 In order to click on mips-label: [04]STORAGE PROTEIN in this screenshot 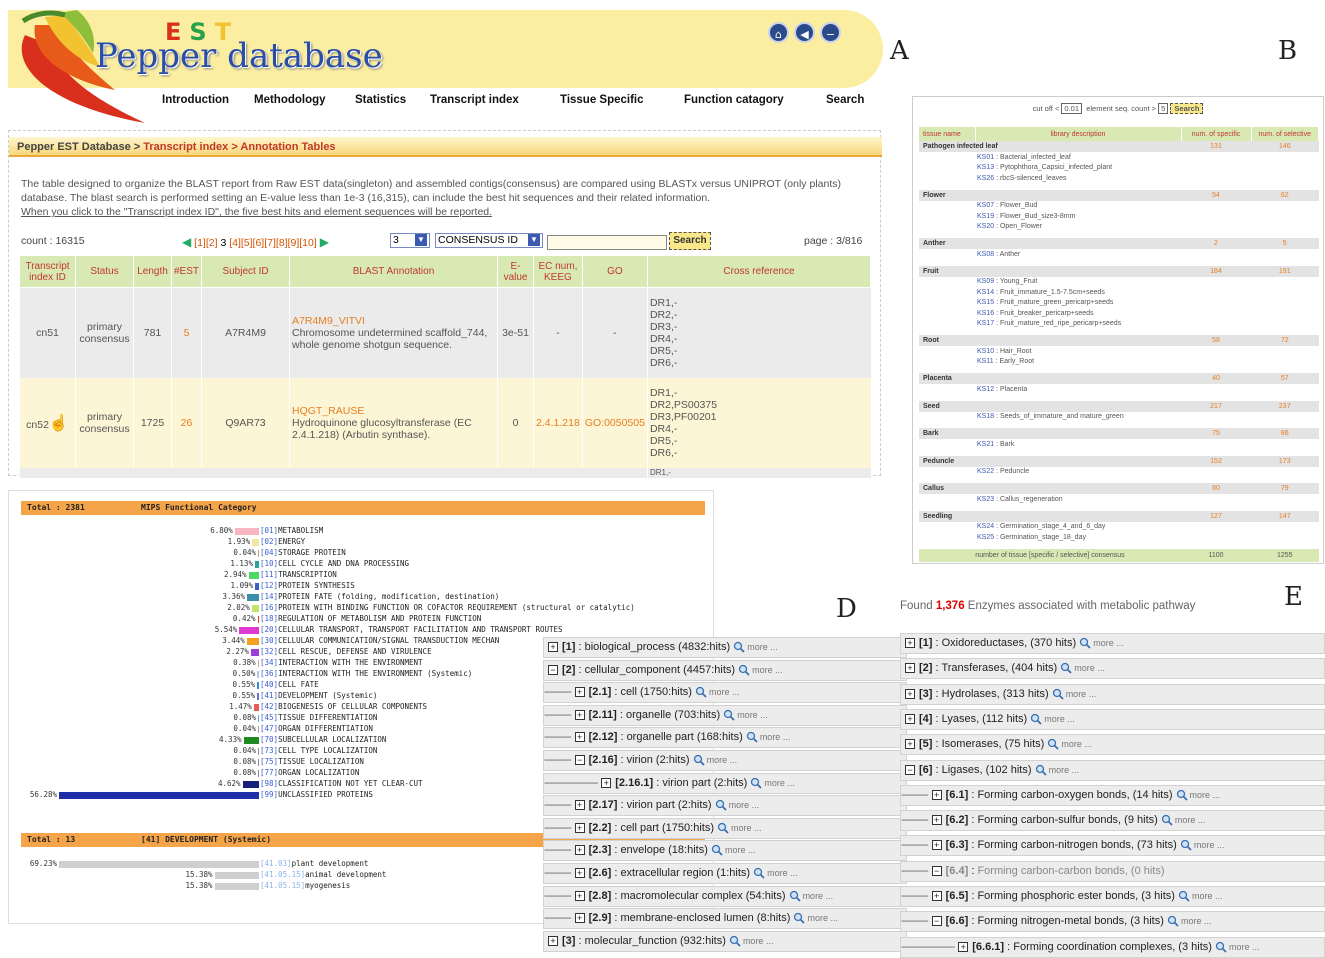, I will do `click(303, 552)`.